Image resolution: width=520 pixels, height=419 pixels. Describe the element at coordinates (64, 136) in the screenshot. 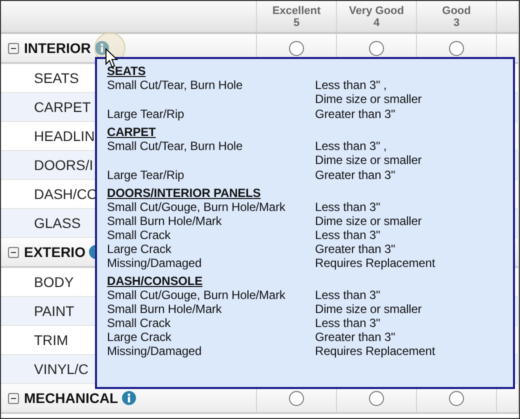

I see `row-label: HEADLIN` at that location.